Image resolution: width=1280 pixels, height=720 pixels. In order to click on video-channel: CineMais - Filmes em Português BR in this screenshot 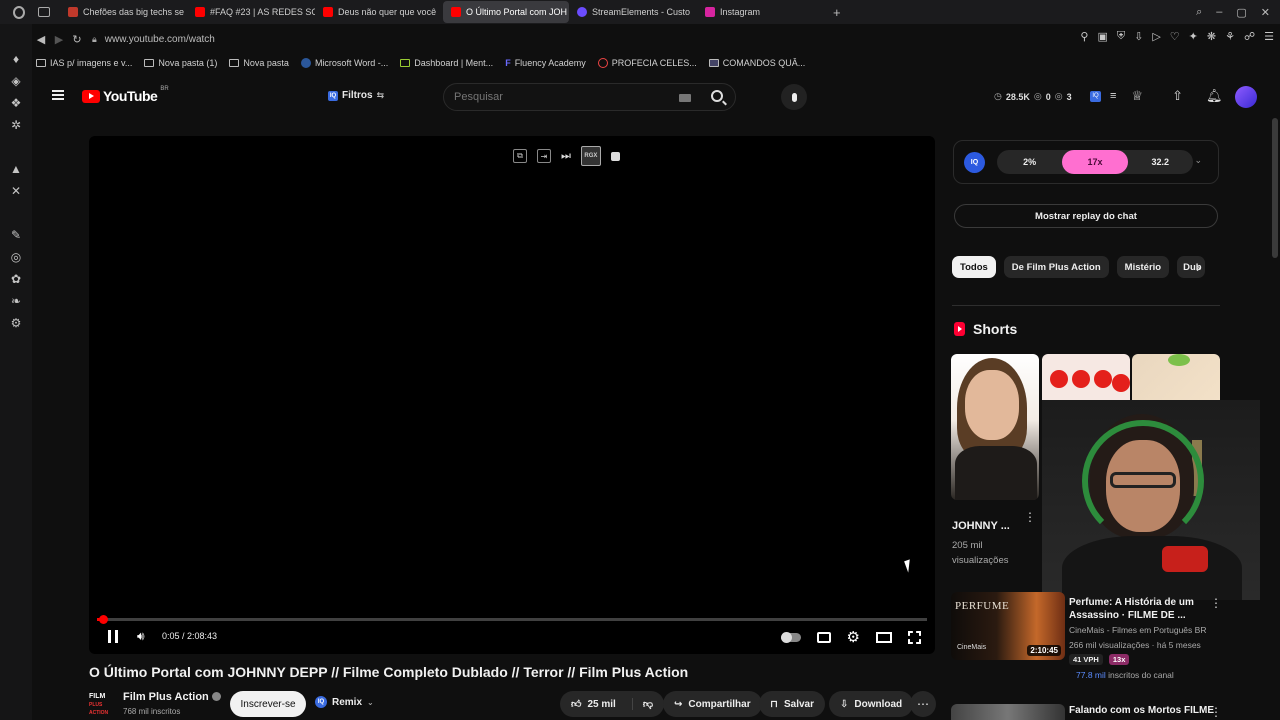, I will do `click(1137, 630)`.